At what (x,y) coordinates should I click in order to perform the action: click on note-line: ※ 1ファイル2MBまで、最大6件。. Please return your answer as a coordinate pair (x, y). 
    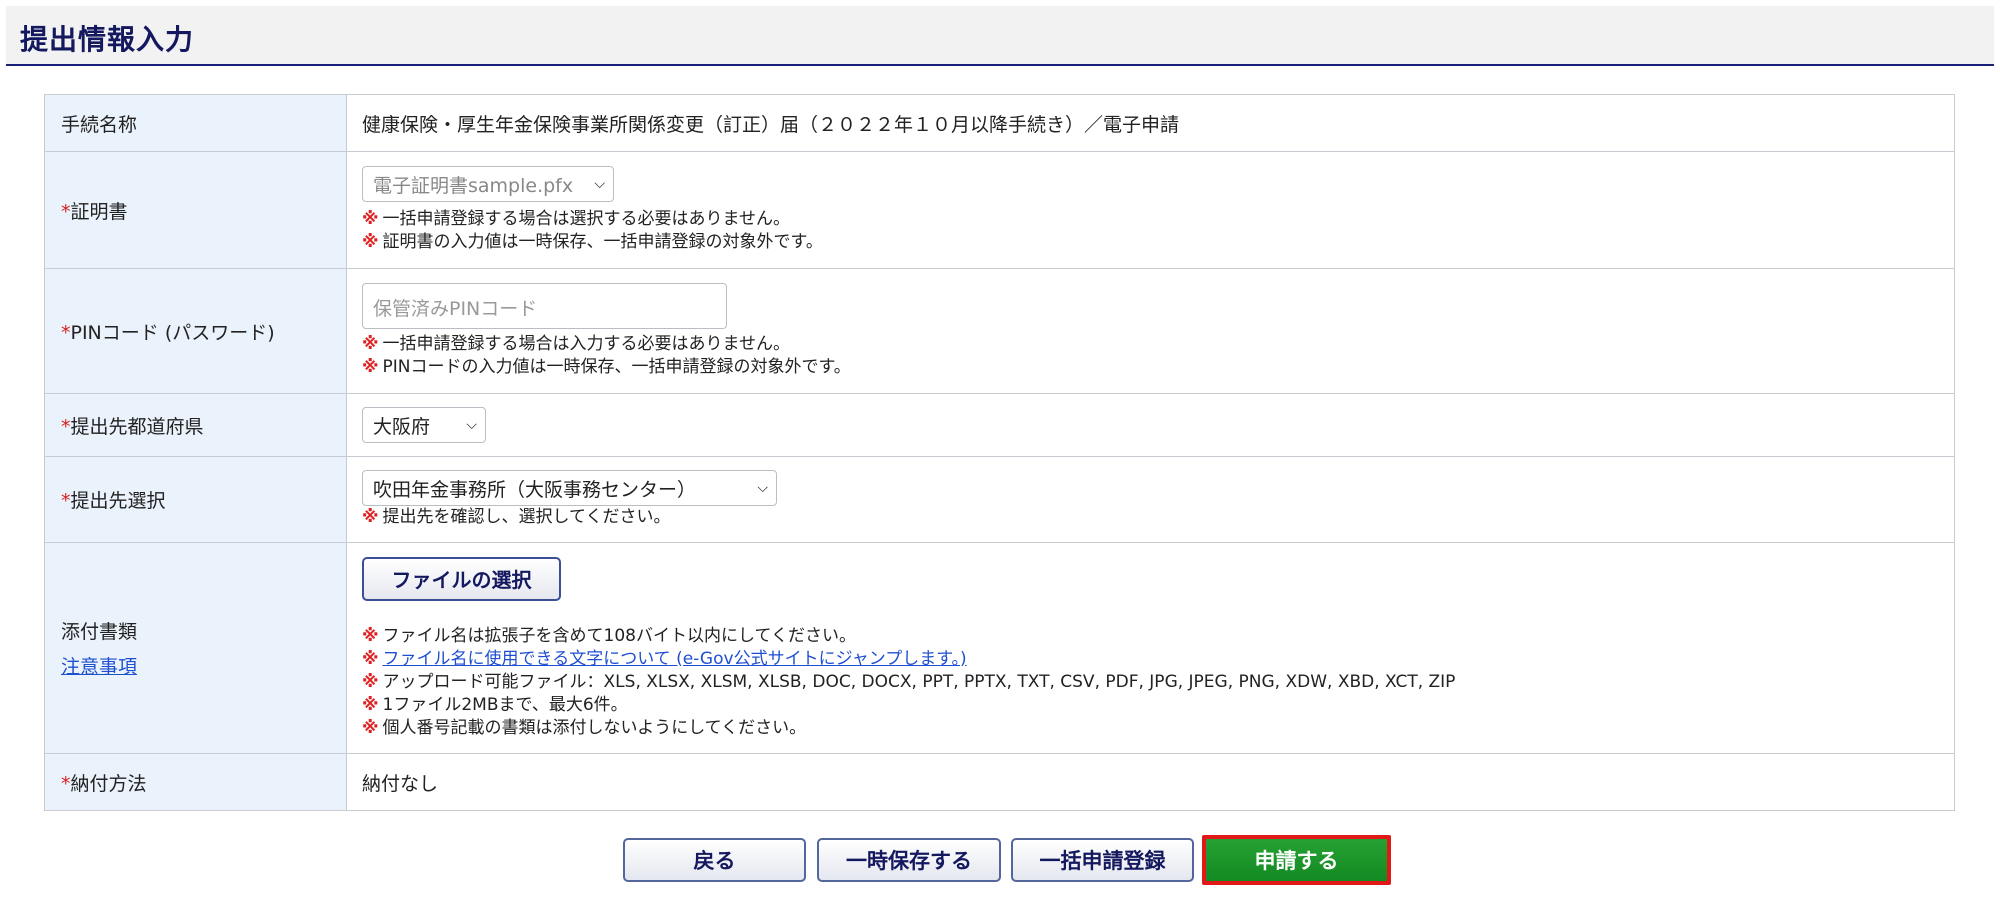
    Looking at the image, I should click on (1158, 705).